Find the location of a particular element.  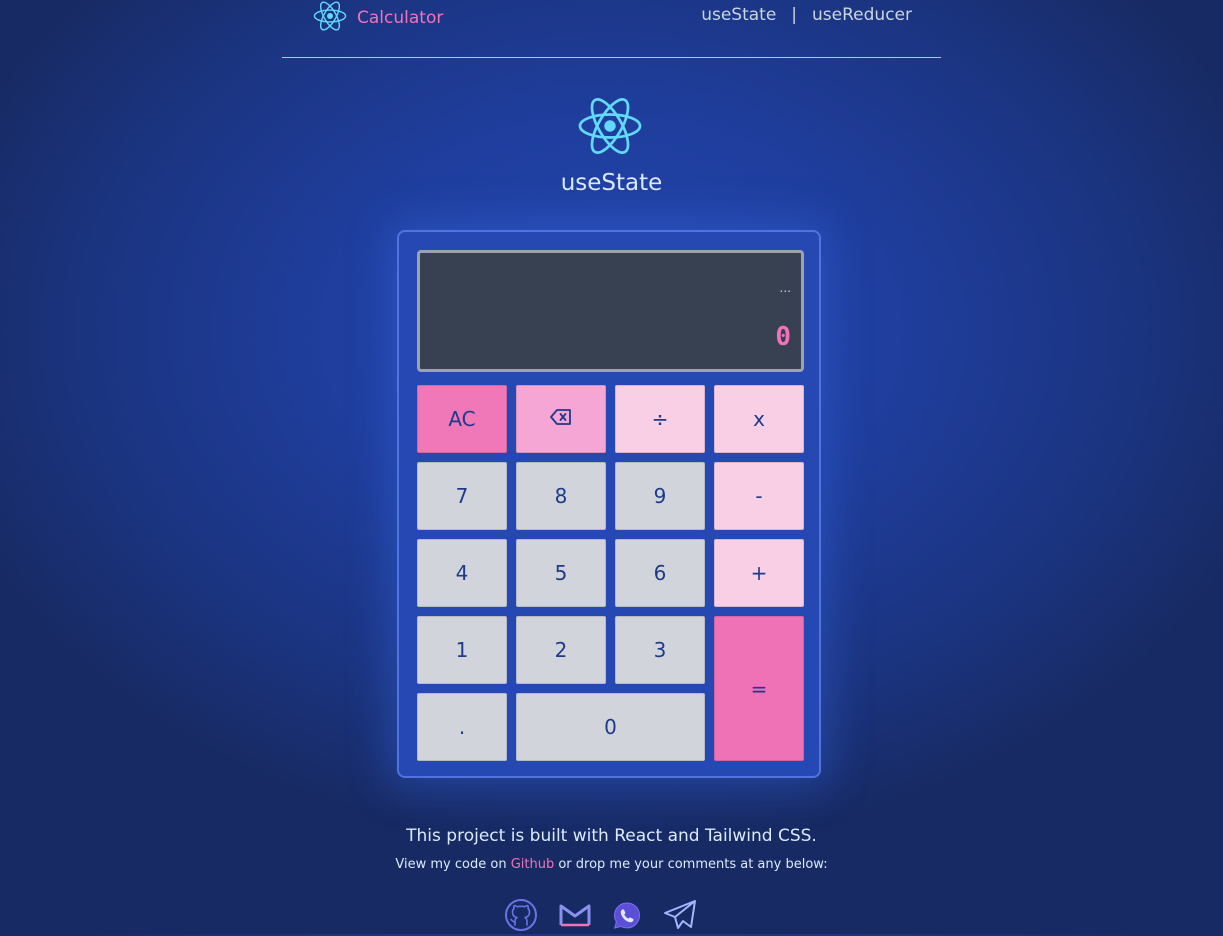

social-links is located at coordinates (603, 915).